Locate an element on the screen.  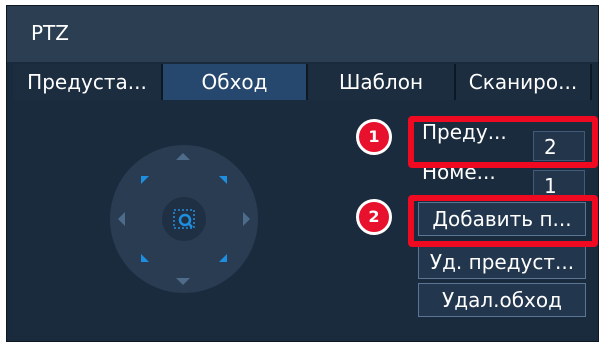
zoom-focus-icon is located at coordinates (184, 219).